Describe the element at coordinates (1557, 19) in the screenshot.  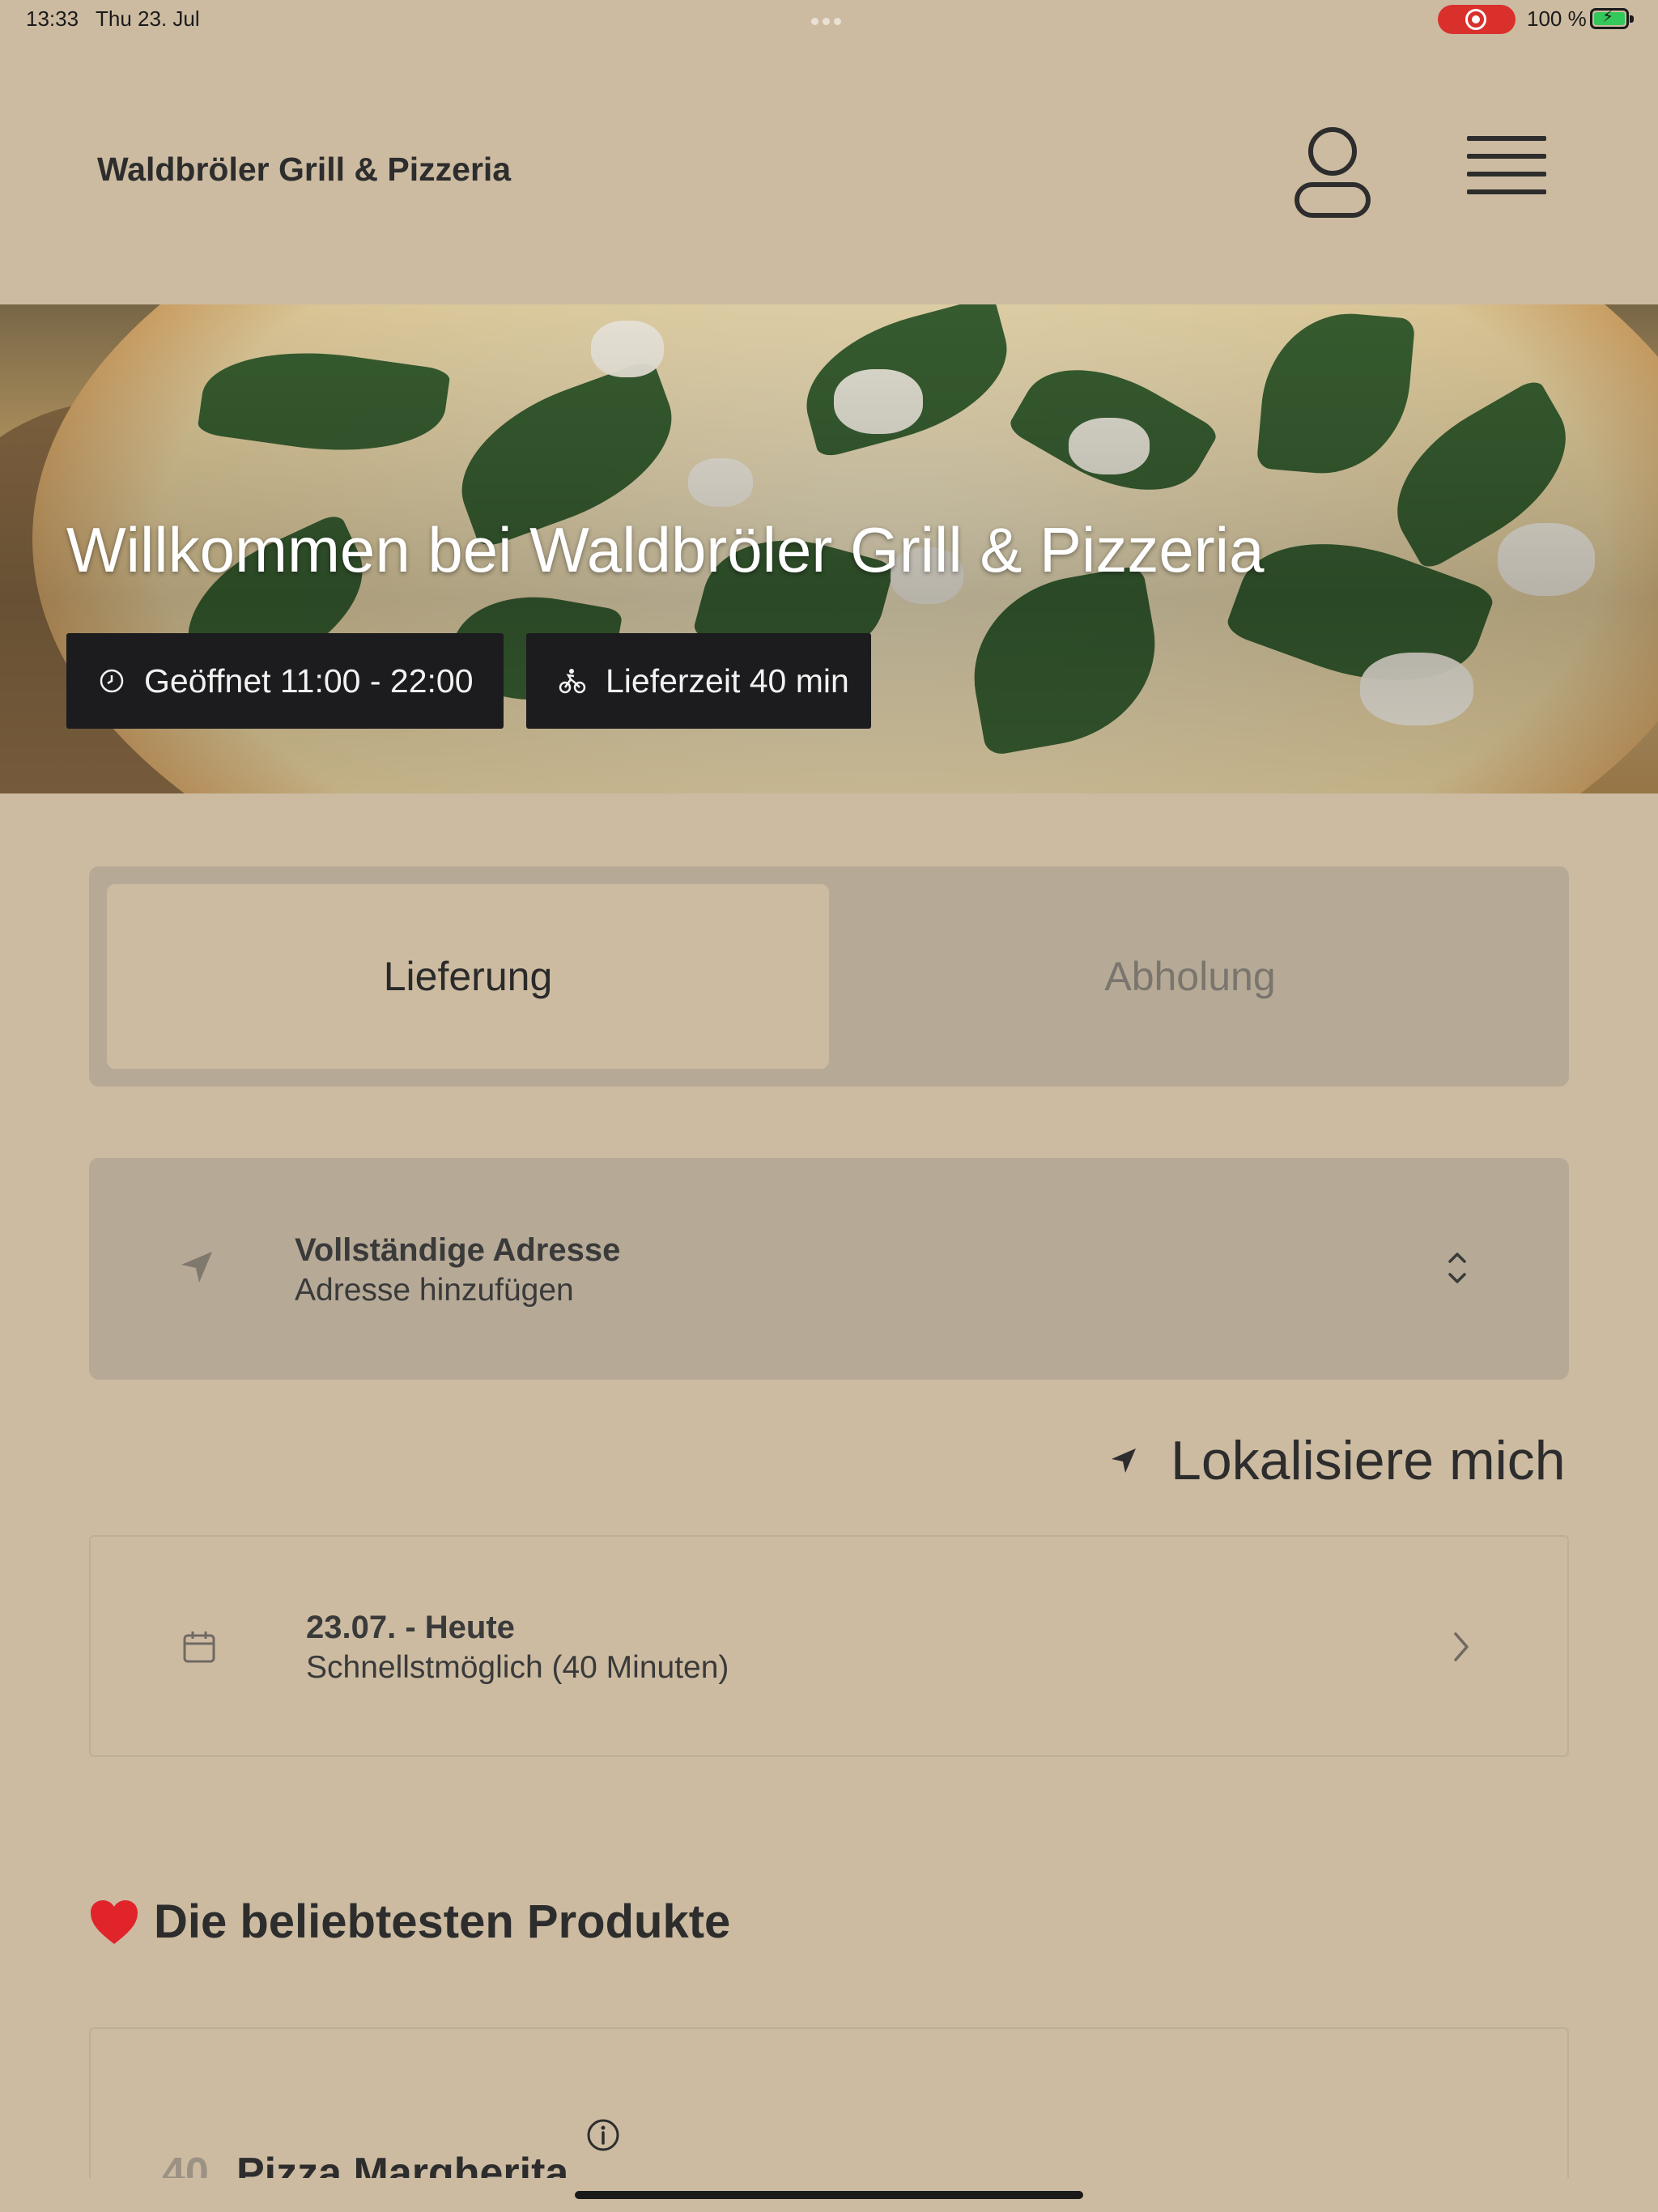
I see `battery-percentage: 100 %` at that location.